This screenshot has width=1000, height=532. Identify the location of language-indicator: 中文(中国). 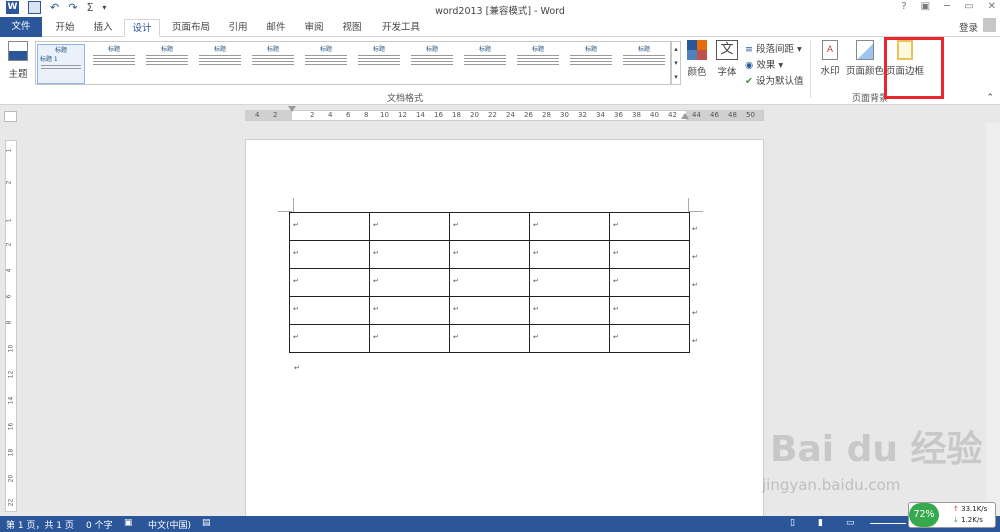
(169, 524).